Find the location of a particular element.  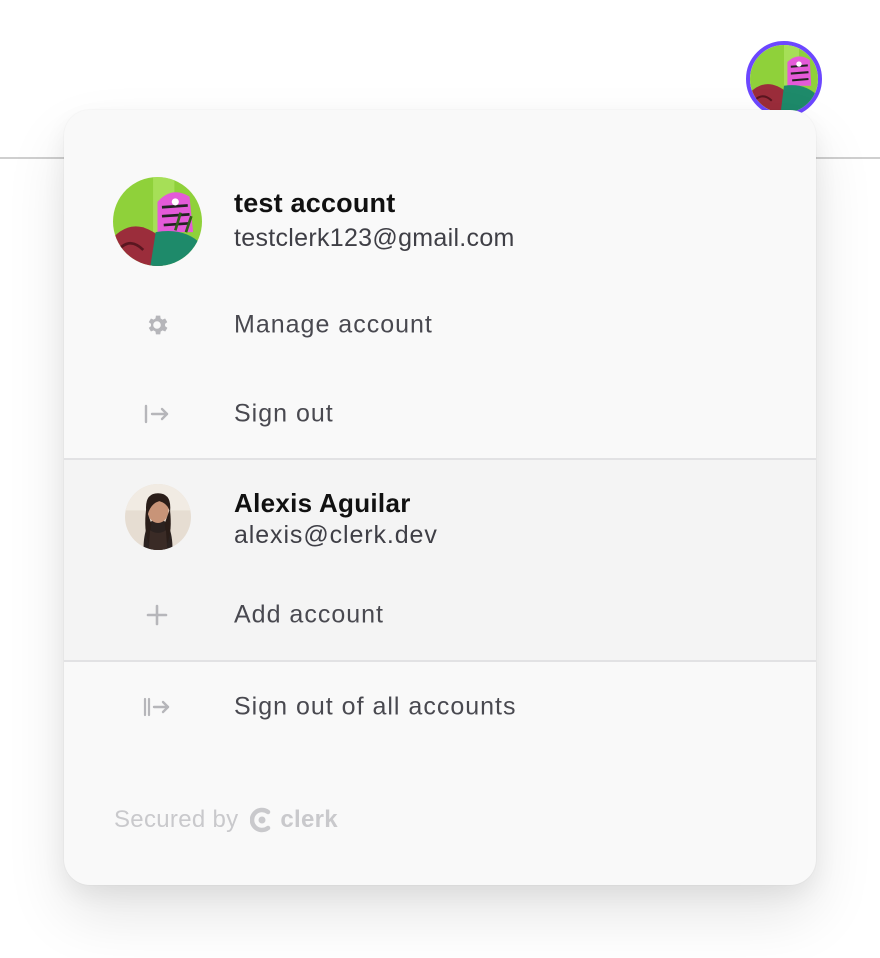

clerk-wordmark: clerk is located at coordinates (309, 819).